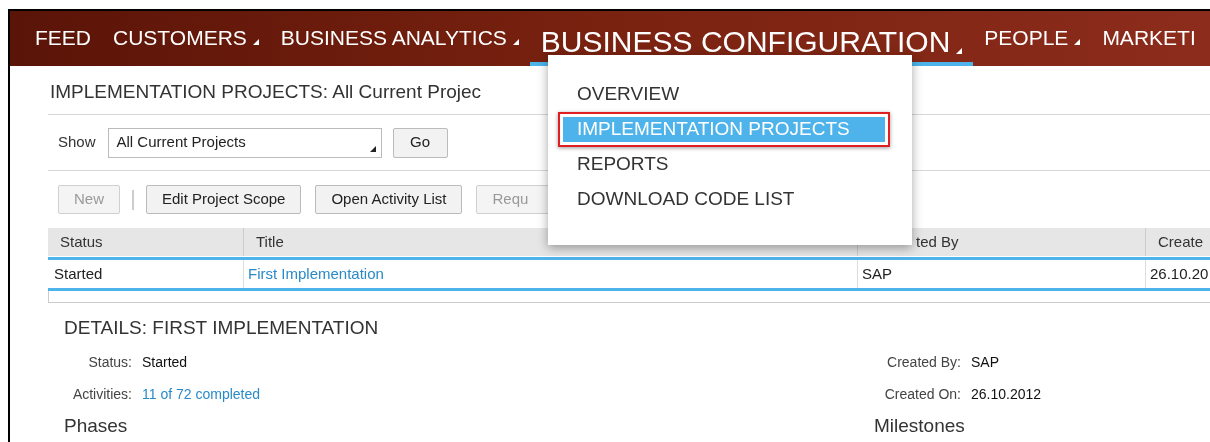 The height and width of the screenshot is (442, 1210). I want to click on field-value: Started, so click(165, 362).